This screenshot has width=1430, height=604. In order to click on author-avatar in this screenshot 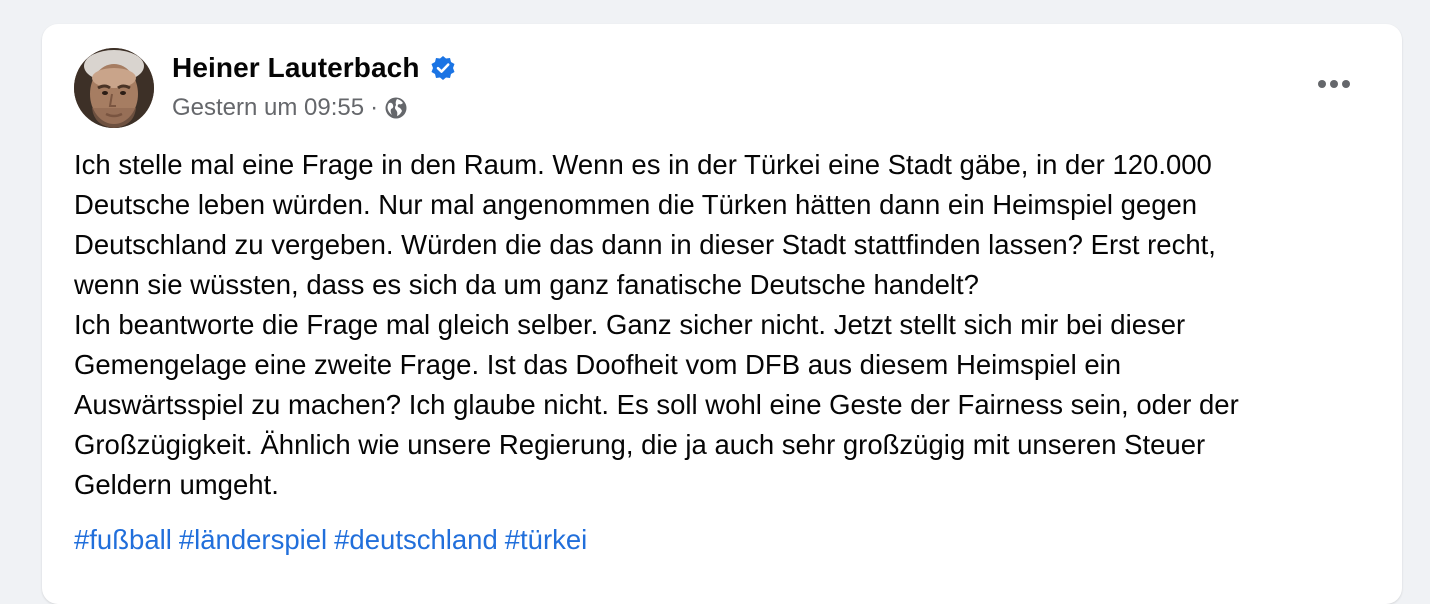, I will do `click(114, 88)`.